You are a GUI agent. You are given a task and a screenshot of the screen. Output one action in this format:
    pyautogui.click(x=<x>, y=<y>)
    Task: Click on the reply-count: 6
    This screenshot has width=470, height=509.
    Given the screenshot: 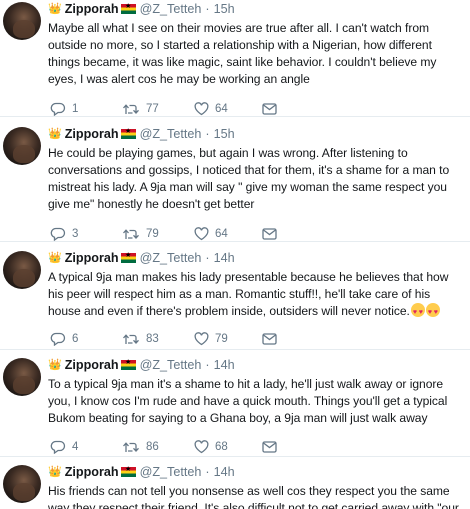 What is the action you would take?
    pyautogui.click(x=75, y=339)
    